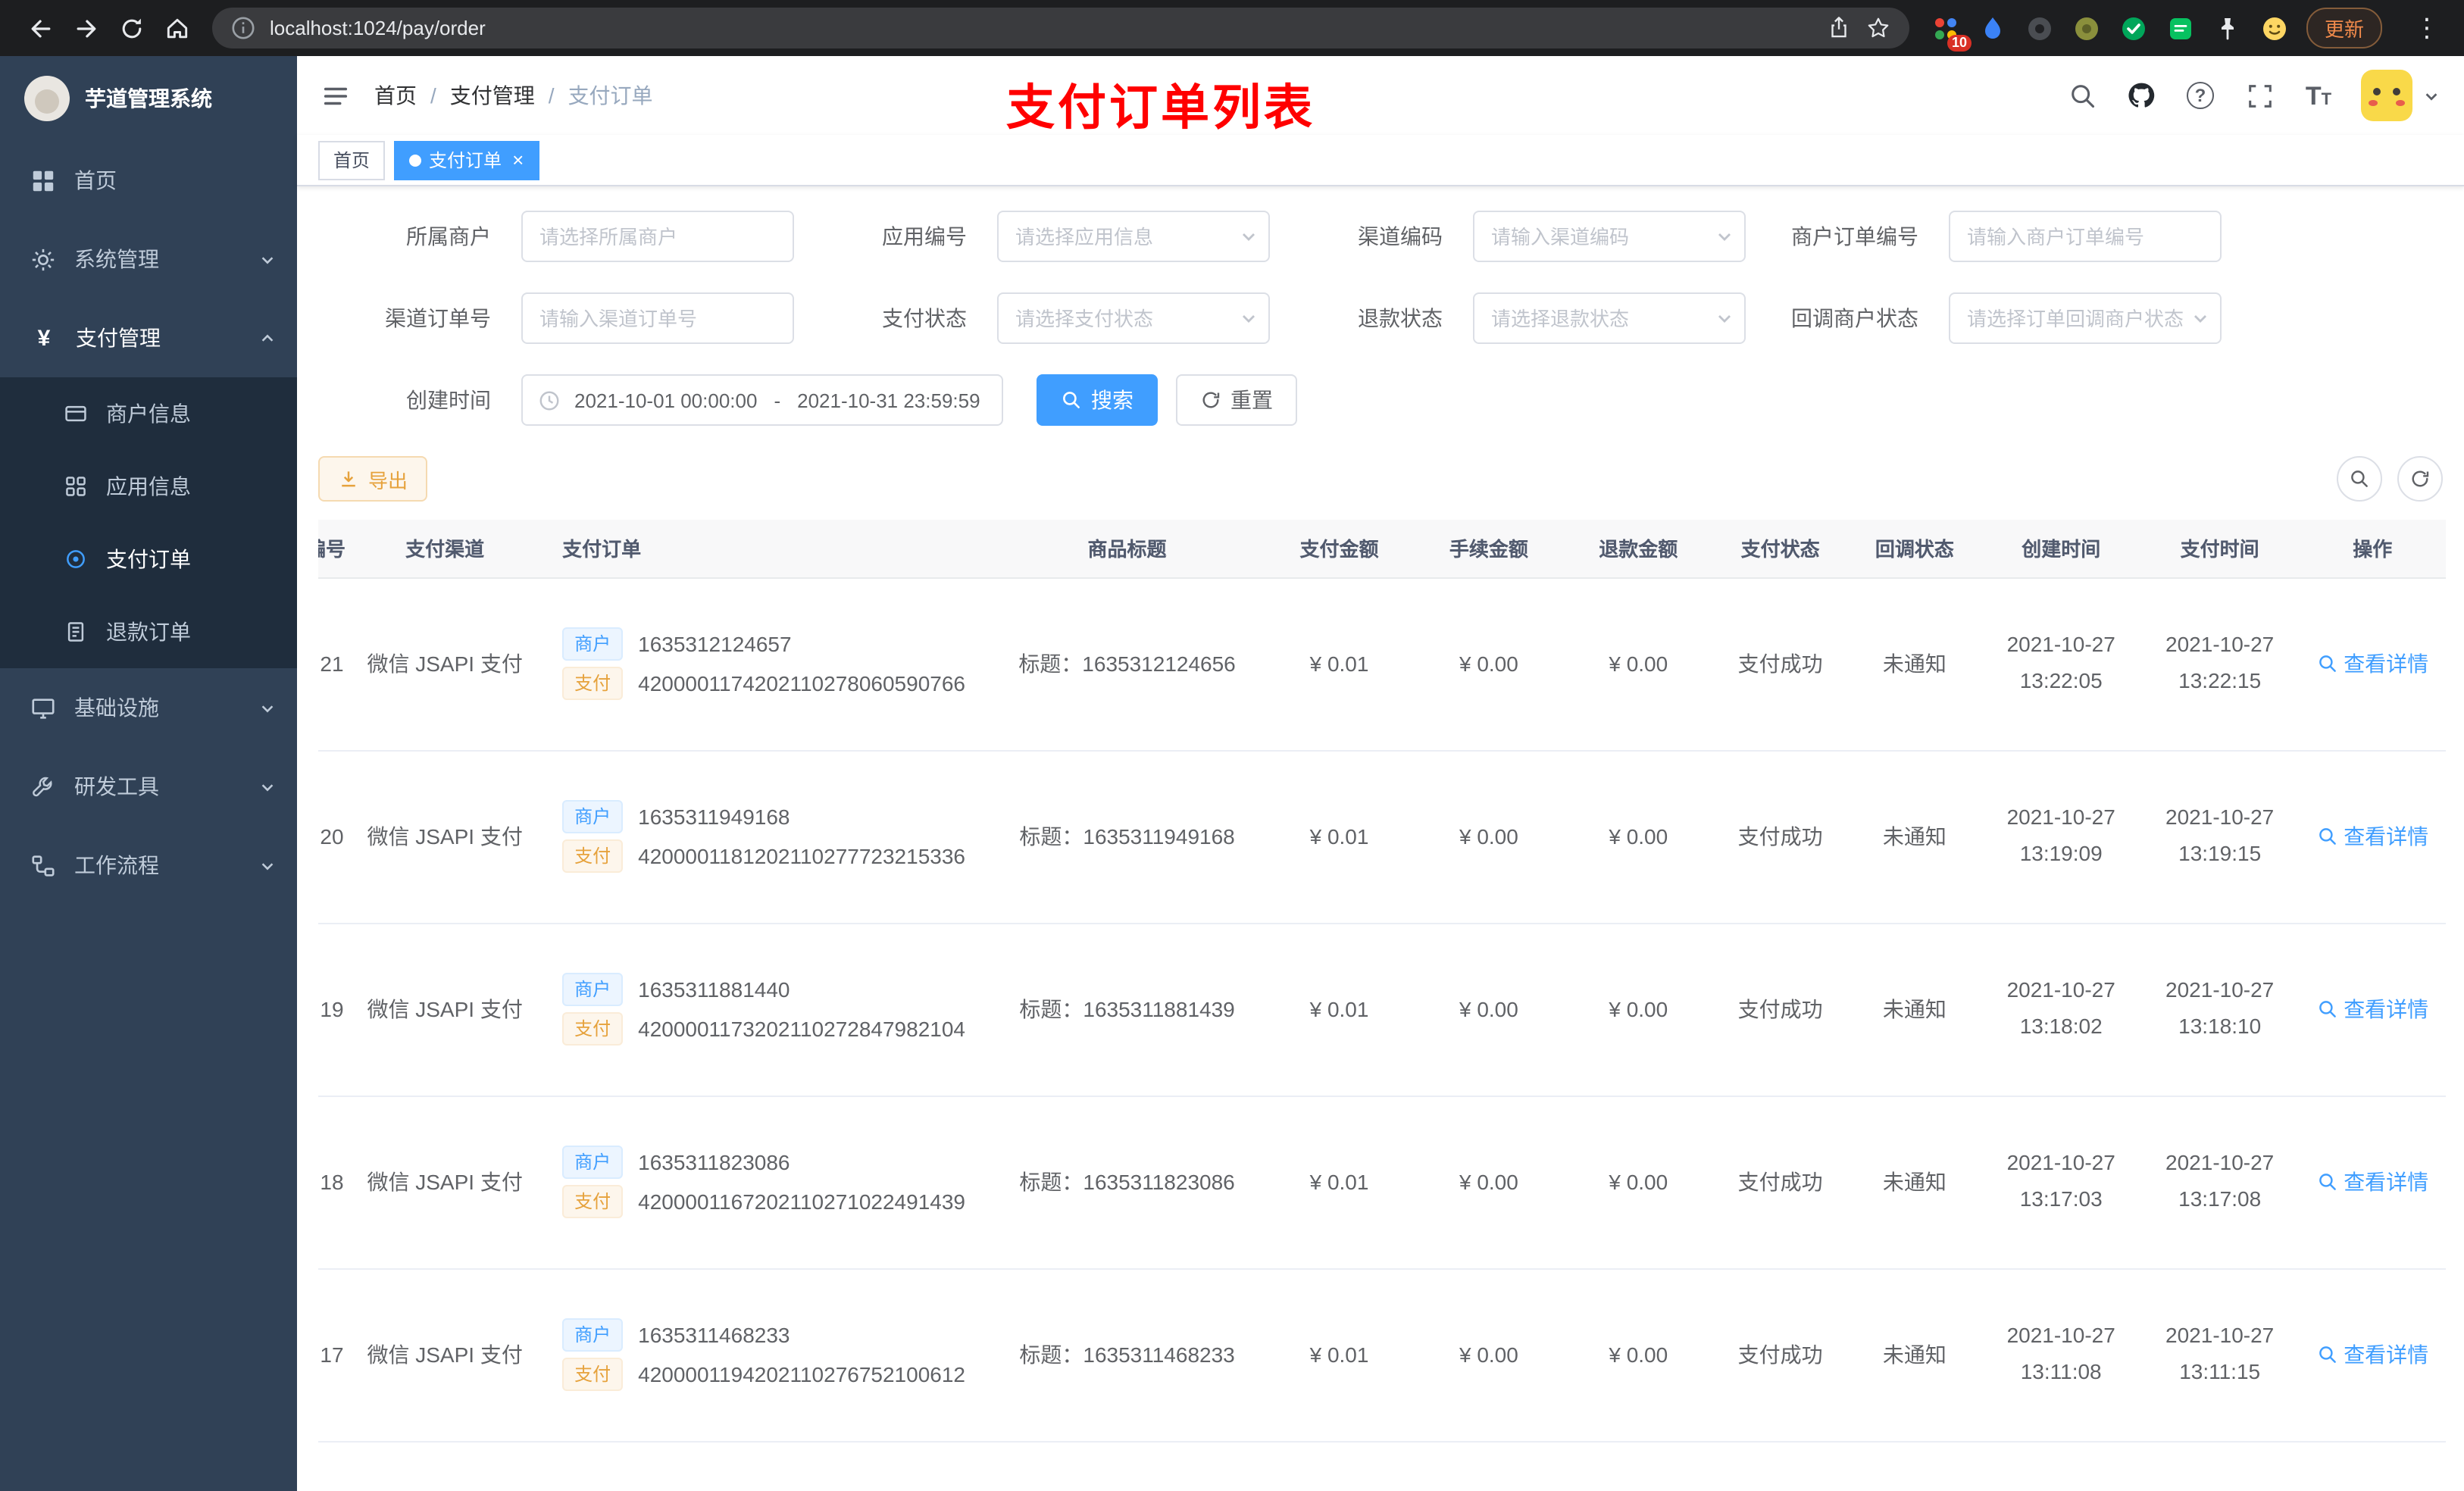 The height and width of the screenshot is (1491, 2464). I want to click on sidebar-item-label: 首页, so click(95, 180).